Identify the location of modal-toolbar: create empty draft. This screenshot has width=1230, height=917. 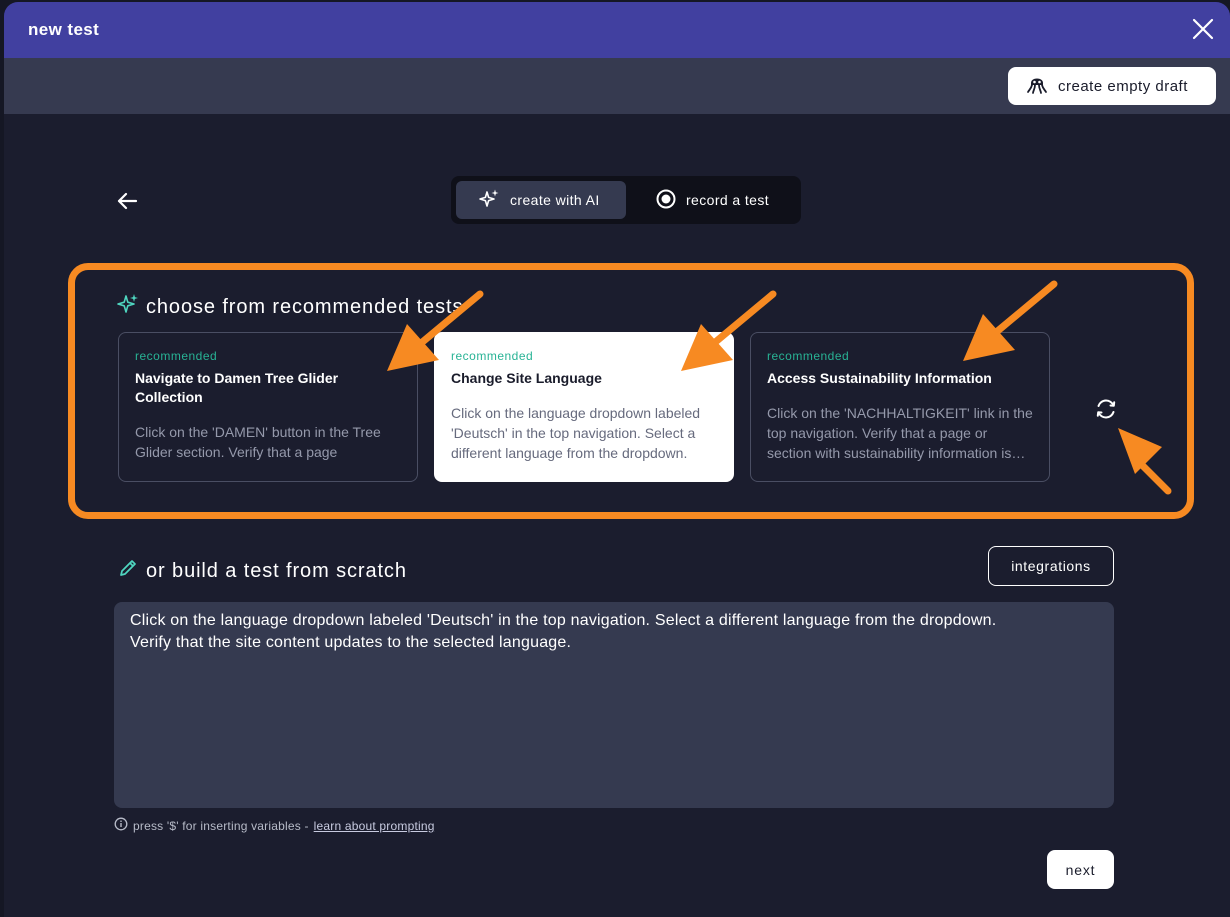
(617, 86).